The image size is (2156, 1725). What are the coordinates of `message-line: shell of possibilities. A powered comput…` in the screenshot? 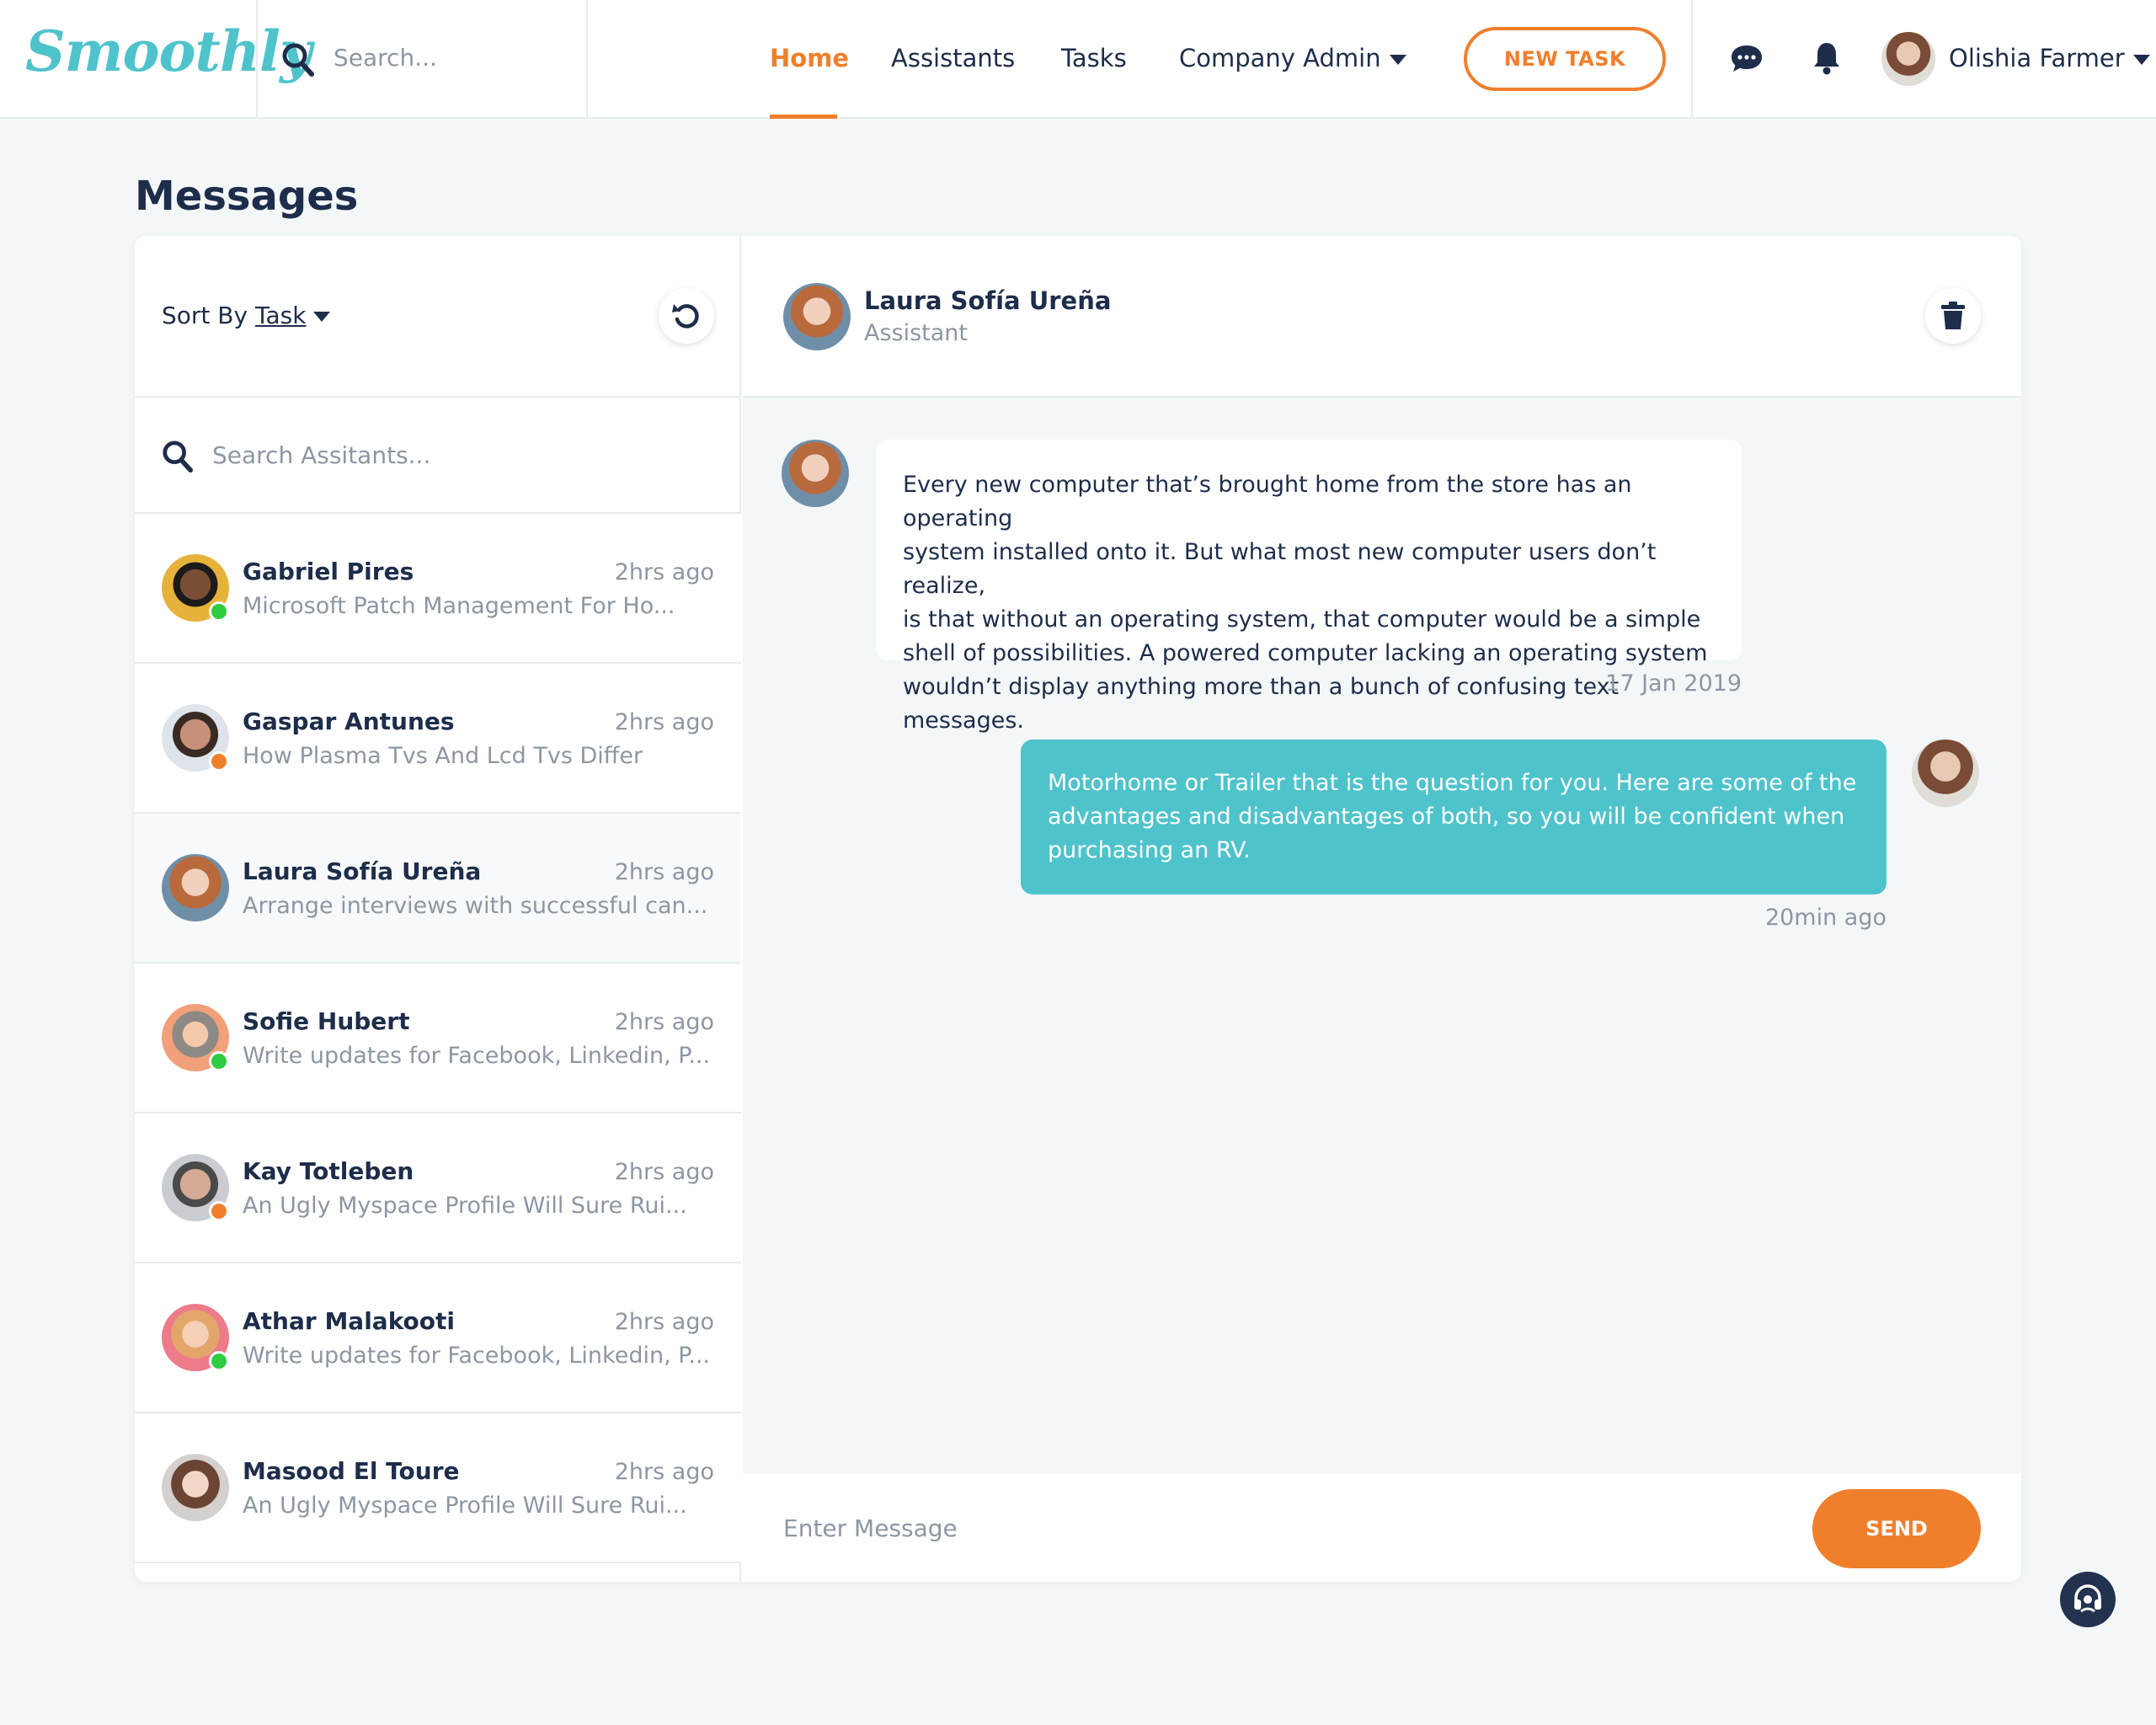 It's located at (1305, 653).